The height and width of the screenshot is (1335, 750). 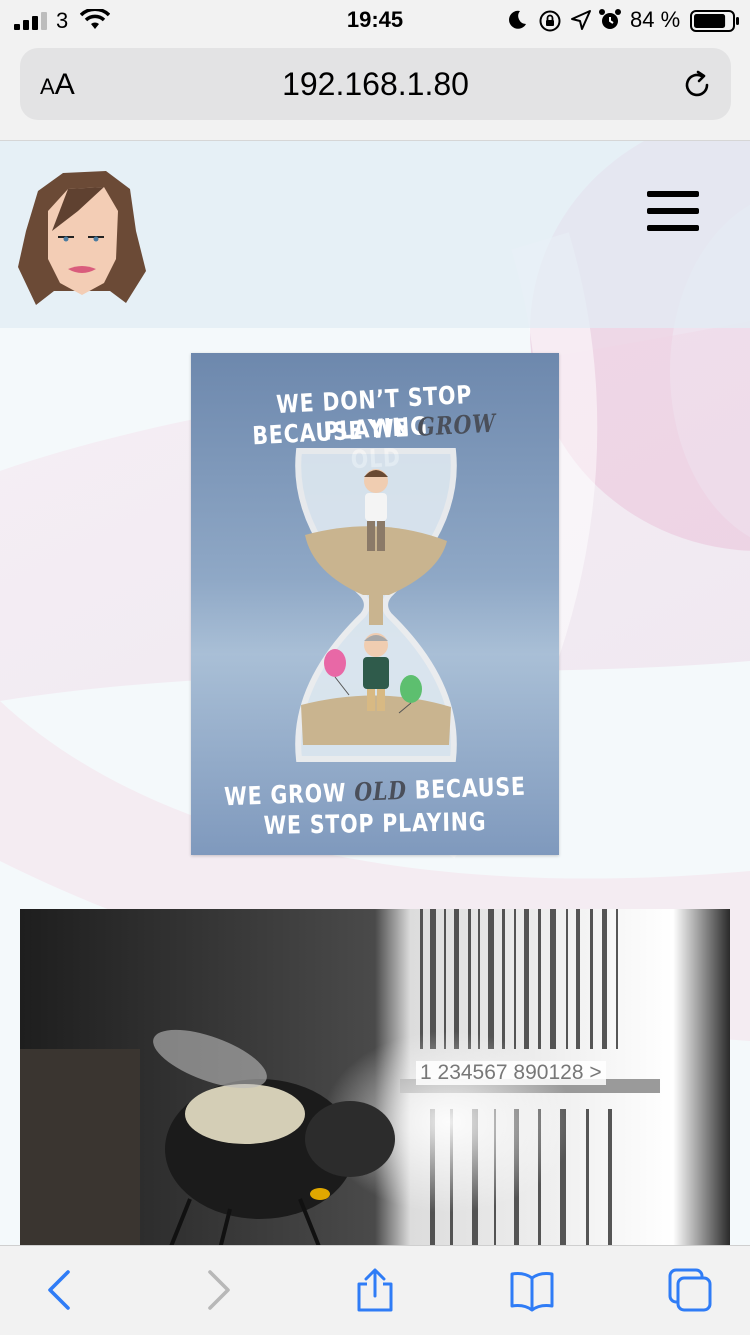 I want to click on site-header, so click(x=375, y=234).